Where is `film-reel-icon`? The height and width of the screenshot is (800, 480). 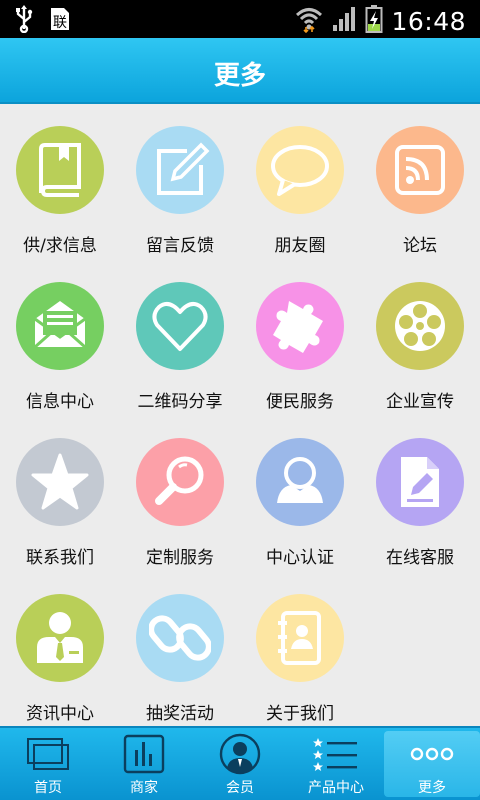 film-reel-icon is located at coordinates (420, 326).